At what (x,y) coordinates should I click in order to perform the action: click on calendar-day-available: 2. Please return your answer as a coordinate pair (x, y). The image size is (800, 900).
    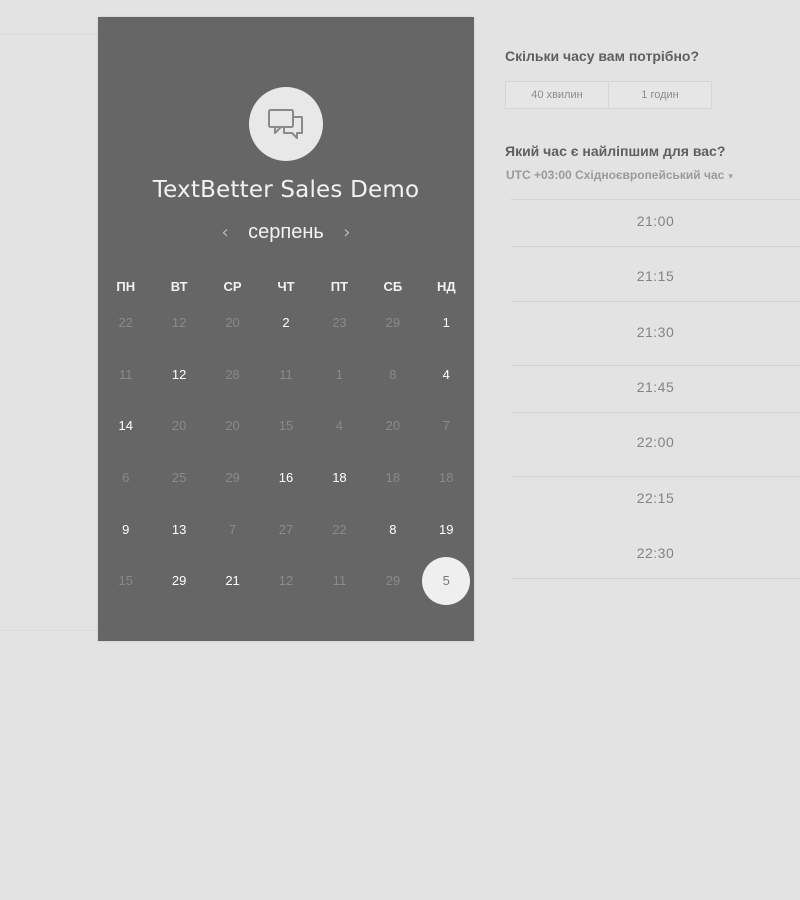
    Looking at the image, I should click on (285, 323).